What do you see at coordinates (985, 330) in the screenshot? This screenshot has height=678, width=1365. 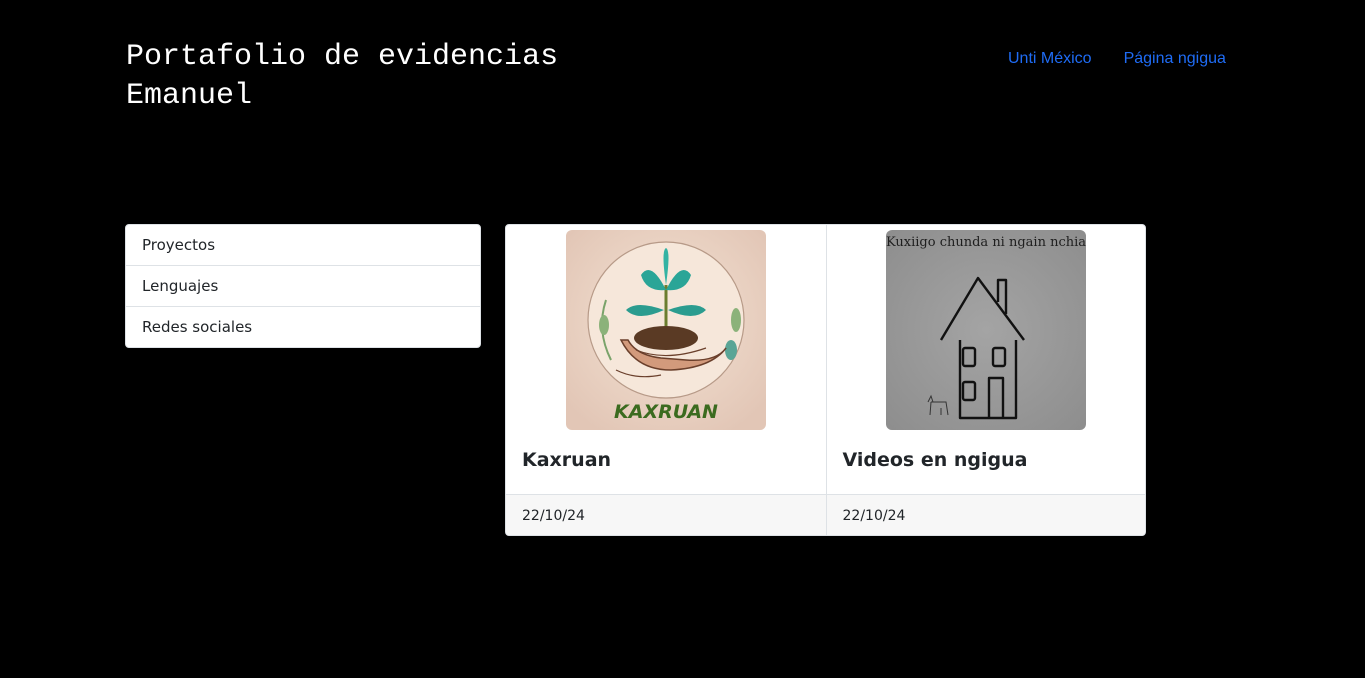 I see `house-drawing-image: Kuxiigo chunda ni ngain nchia` at bounding box center [985, 330].